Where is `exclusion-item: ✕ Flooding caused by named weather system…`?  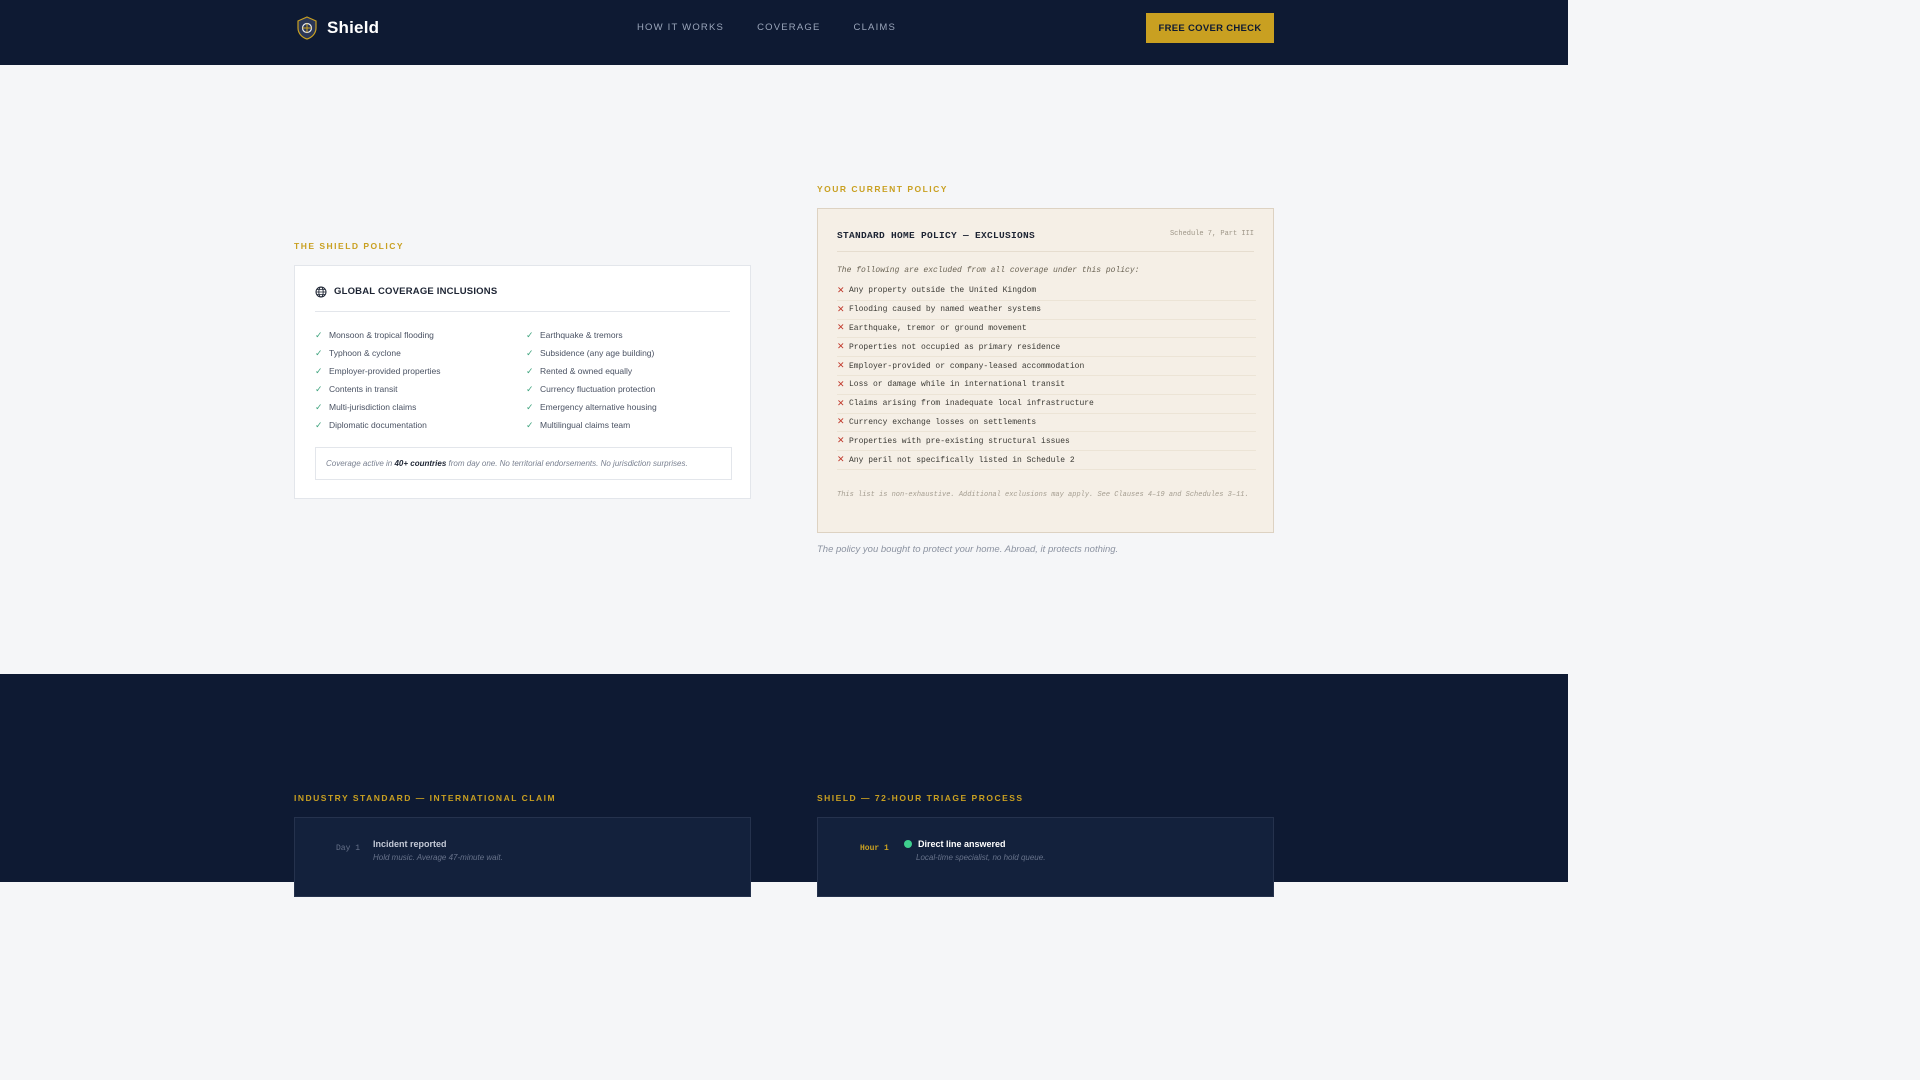 exclusion-item: ✕ Flooding caused by named weather system… is located at coordinates (1046, 310).